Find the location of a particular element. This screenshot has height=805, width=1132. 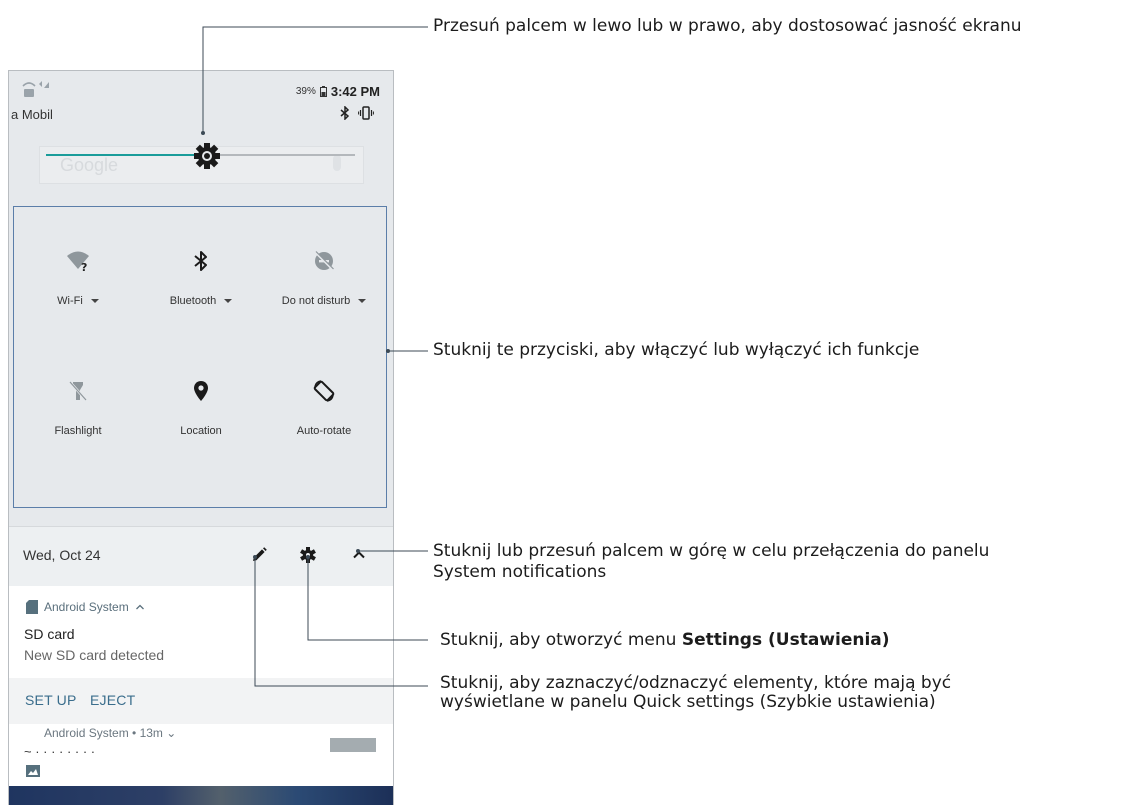

callout-expand-line2: System notifications is located at coordinates (520, 572).